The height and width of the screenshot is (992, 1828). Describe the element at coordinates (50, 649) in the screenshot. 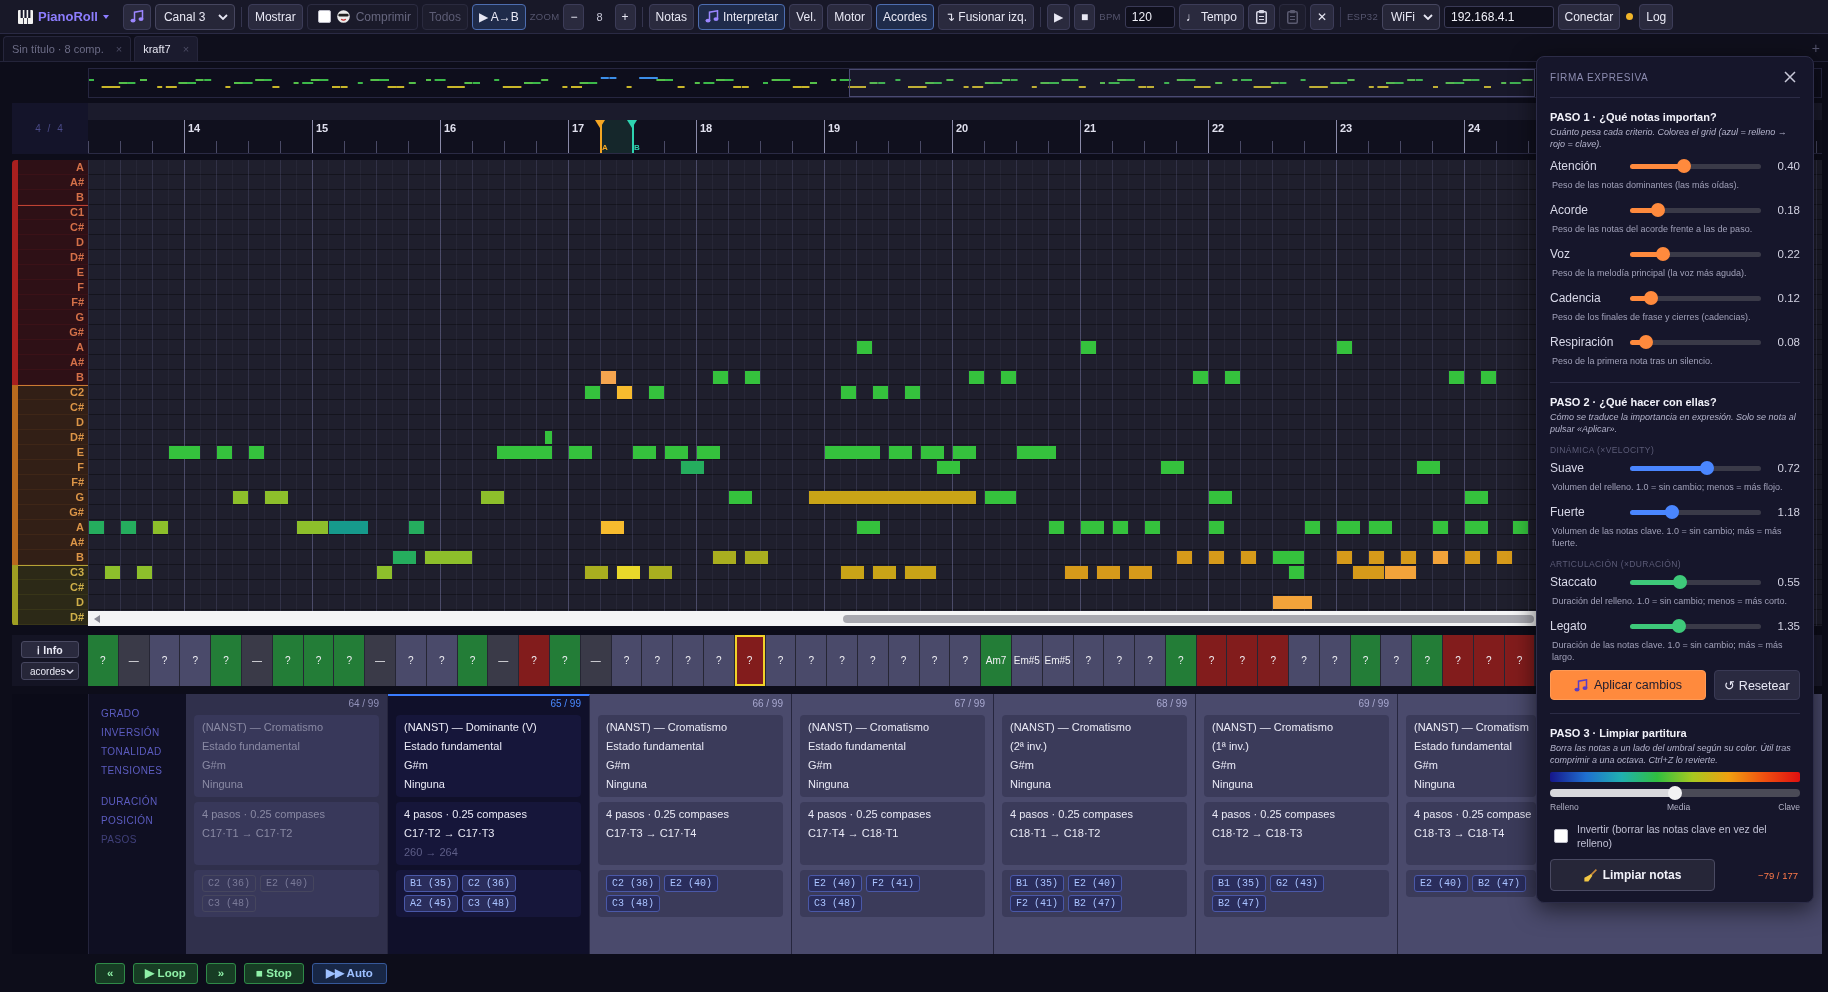

I see `info-button: ℹ Info` at that location.